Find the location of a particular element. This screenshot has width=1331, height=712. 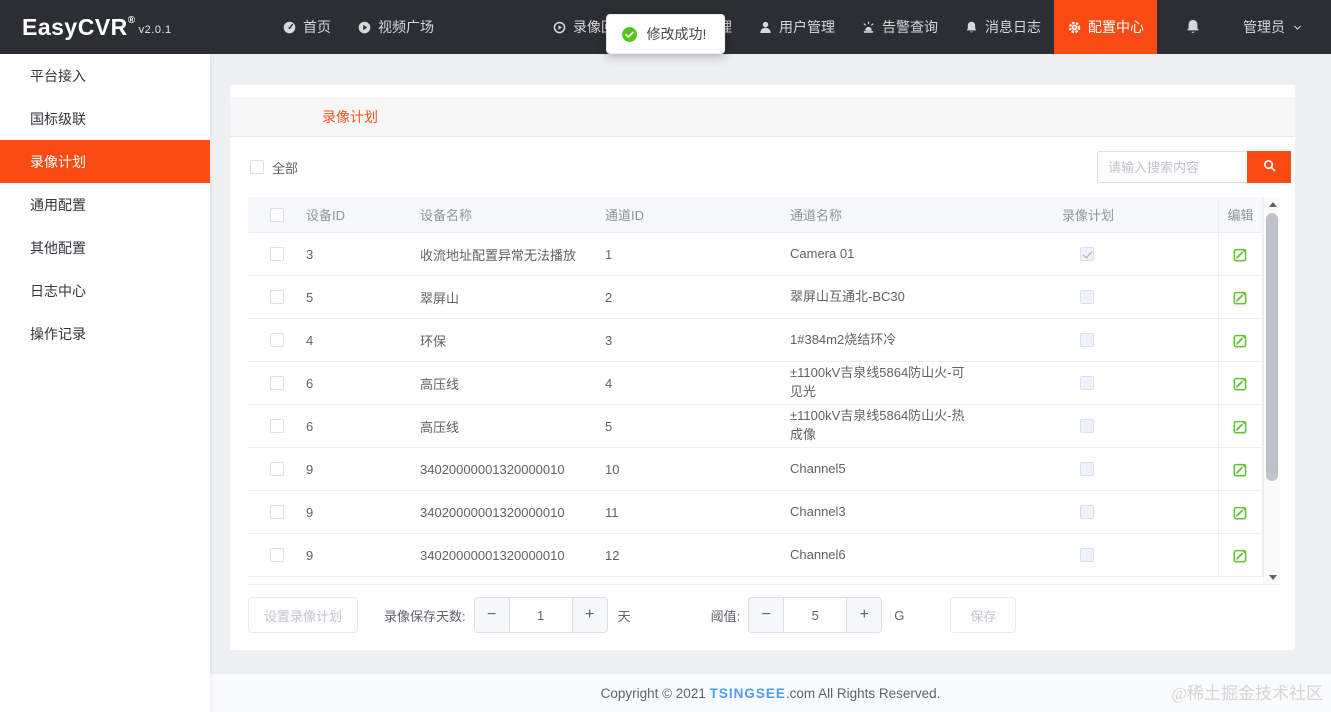

sidebar-item: 平台接入 is located at coordinates (105, 75).